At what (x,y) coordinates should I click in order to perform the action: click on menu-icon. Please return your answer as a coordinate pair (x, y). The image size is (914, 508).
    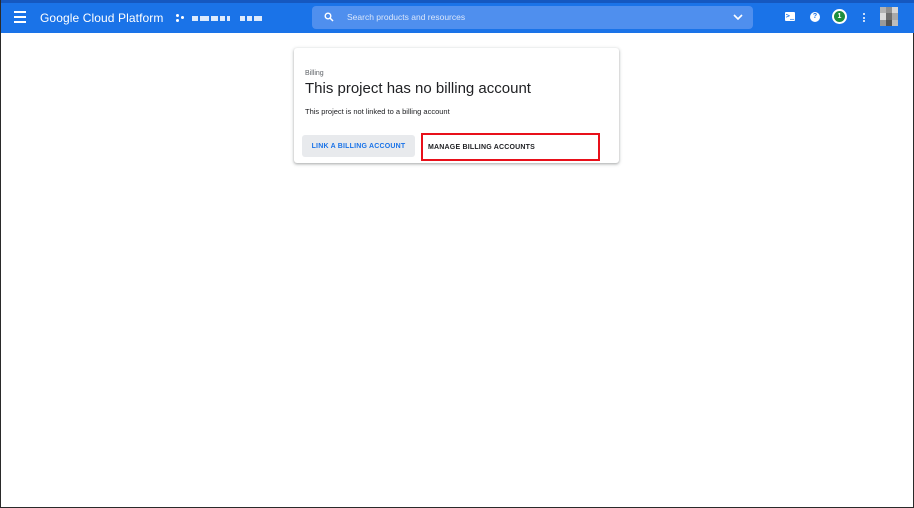
    Looking at the image, I should click on (20, 17).